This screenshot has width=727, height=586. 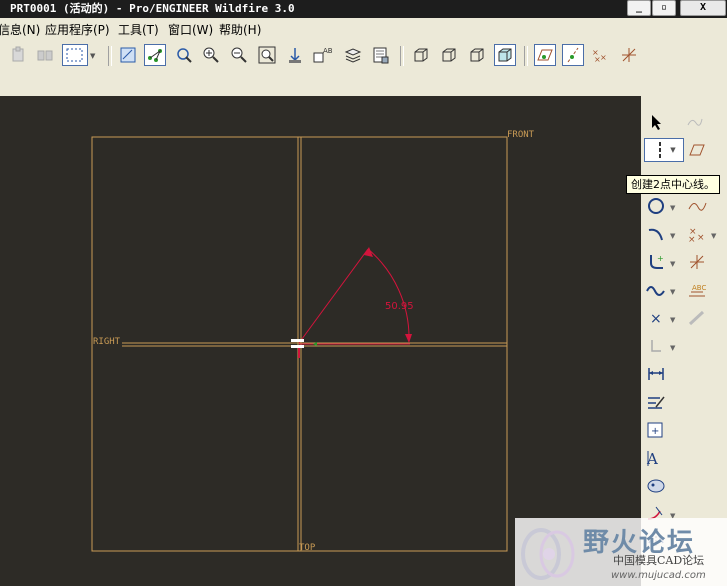 I want to click on circle-dropdown-icon: ▼, so click(x=672, y=208).